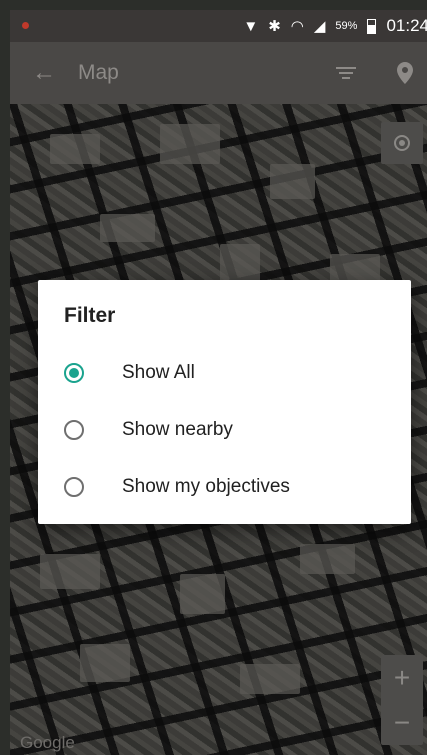 This screenshot has width=427, height=755. What do you see at coordinates (25, 25) in the screenshot?
I see `notification-dot-icon` at bounding box center [25, 25].